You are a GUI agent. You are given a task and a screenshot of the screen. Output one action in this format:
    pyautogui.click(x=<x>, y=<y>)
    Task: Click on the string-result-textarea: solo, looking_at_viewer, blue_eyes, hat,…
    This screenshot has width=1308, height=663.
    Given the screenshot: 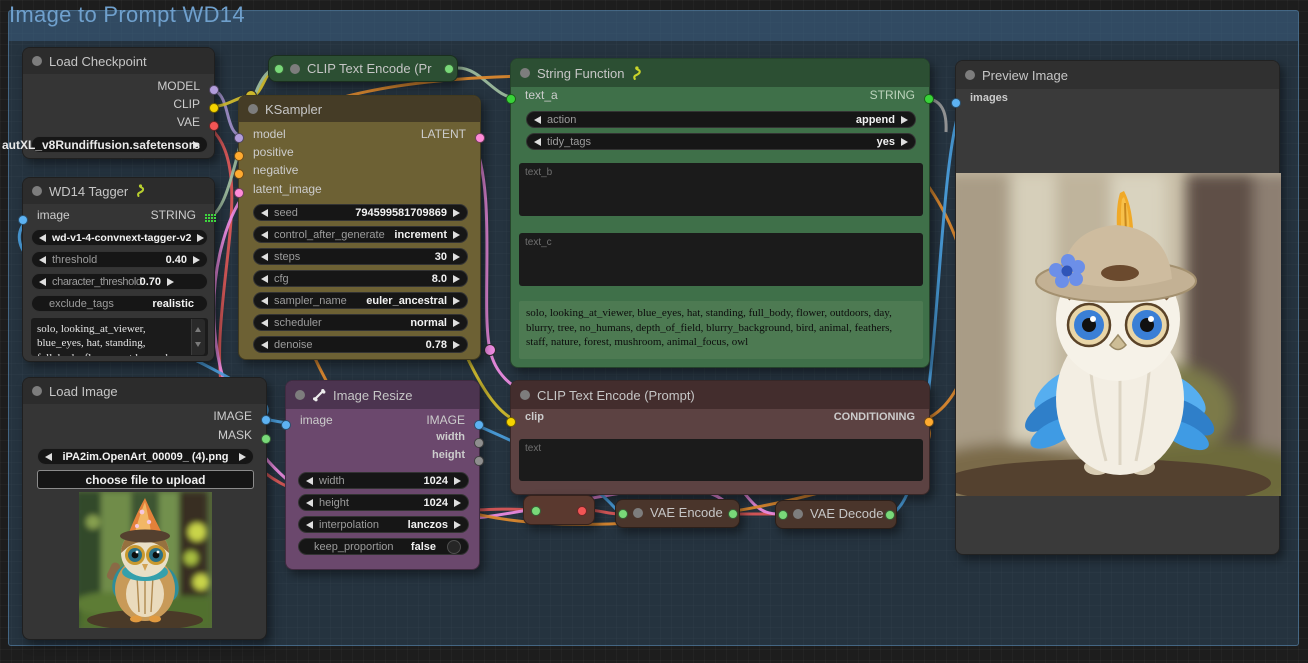 What is the action you would take?
    pyautogui.click(x=721, y=330)
    